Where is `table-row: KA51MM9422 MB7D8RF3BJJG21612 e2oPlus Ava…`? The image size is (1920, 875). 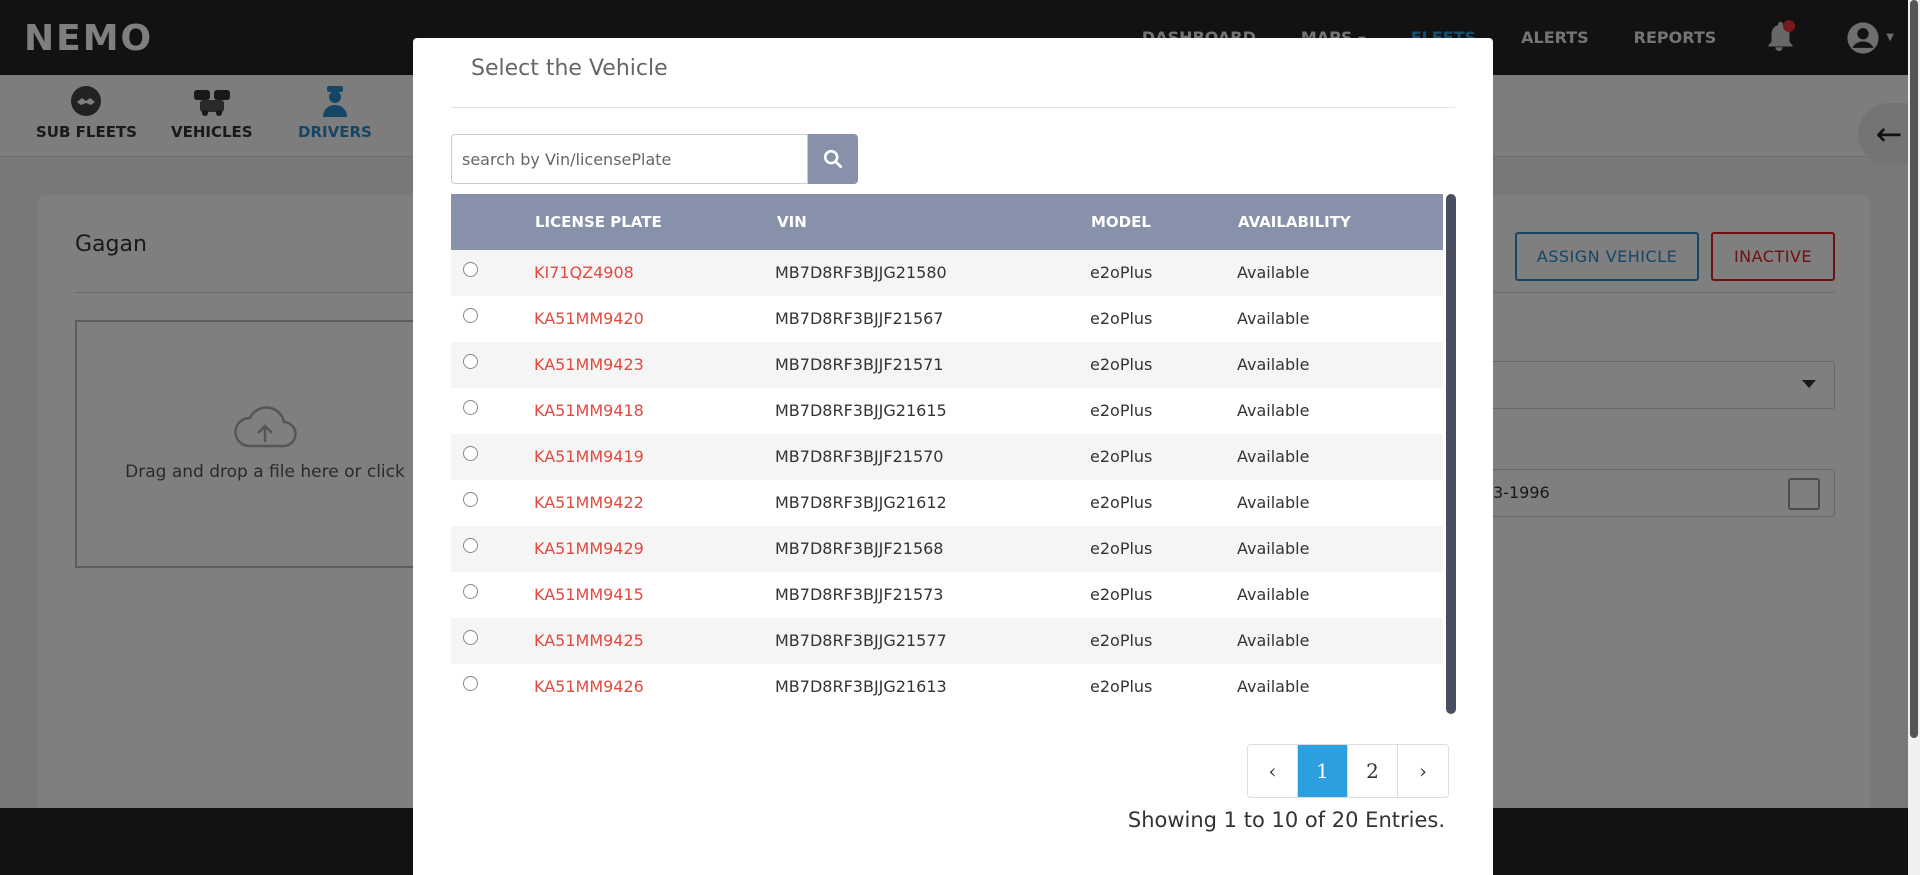
table-row: KA51MM9422 MB7D8RF3BJJG21612 e2oPlus Ava… is located at coordinates (947, 503).